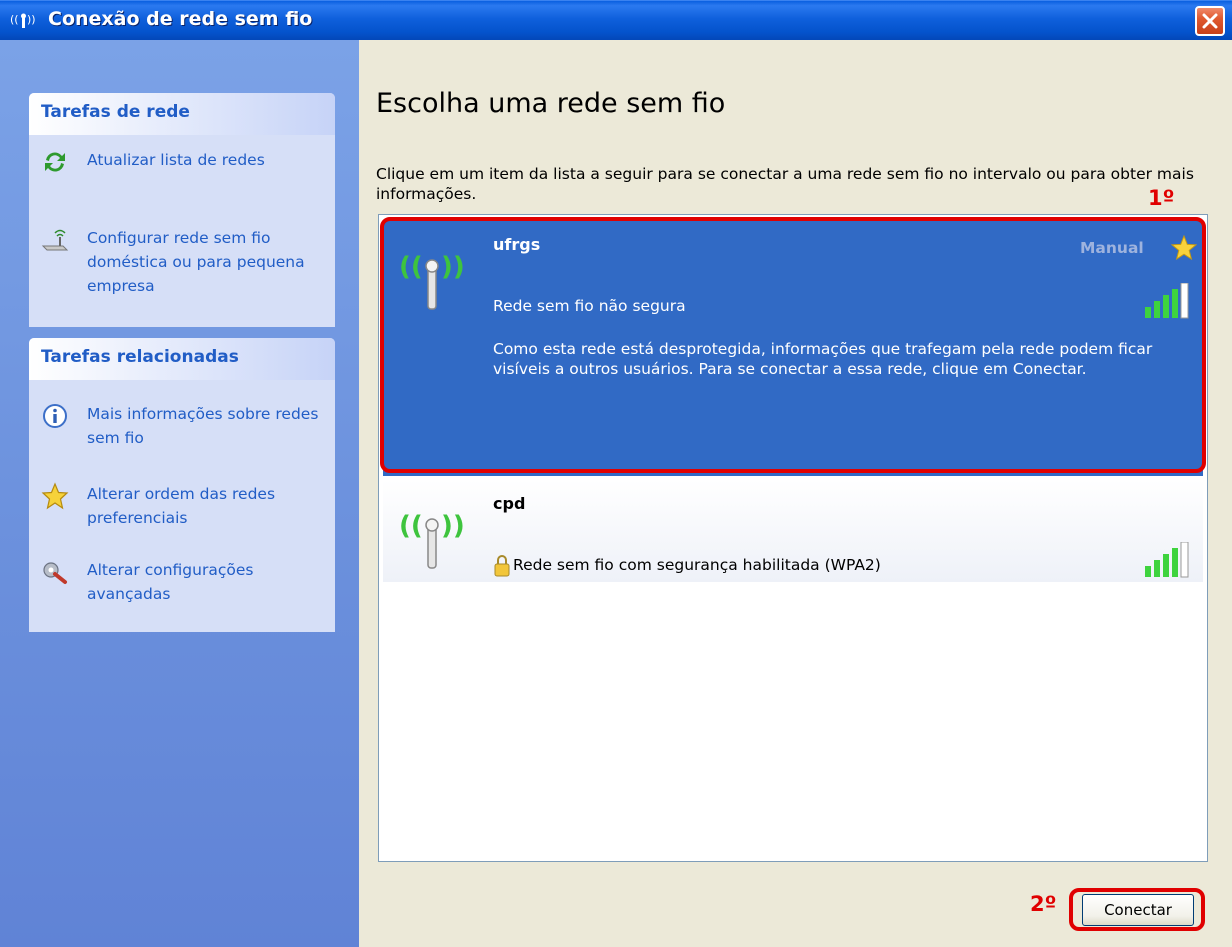 This screenshot has width=1232, height=947. Describe the element at coordinates (180, 19) in the screenshot. I see `window-title: Conexão de rede sem fio` at that location.